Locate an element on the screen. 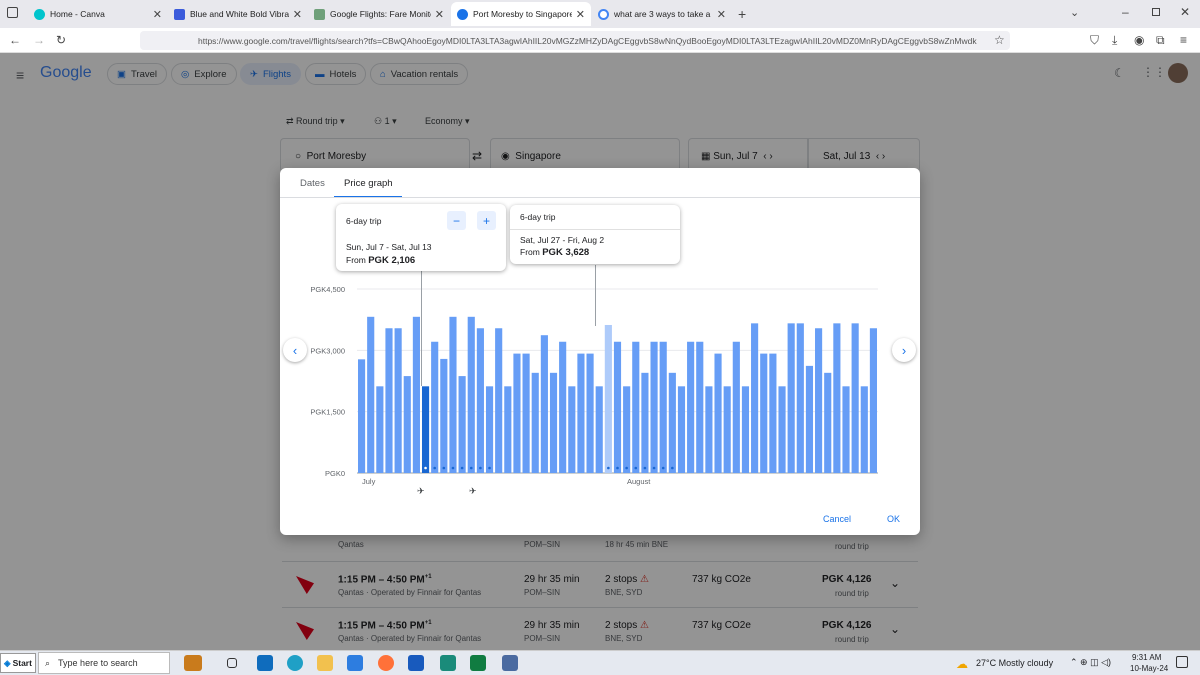 The height and width of the screenshot is (675, 1200). extensions-icon: ⧉ is located at coordinates (1160, 40).